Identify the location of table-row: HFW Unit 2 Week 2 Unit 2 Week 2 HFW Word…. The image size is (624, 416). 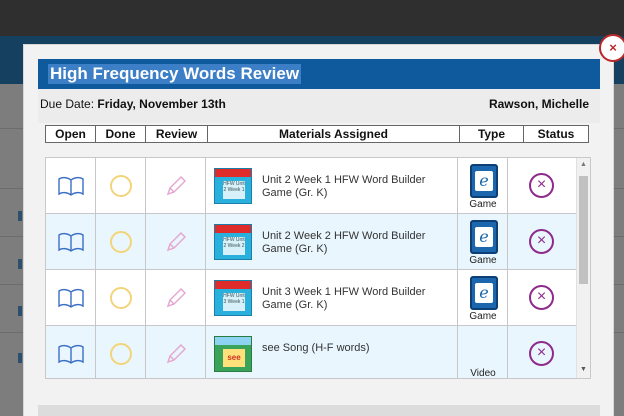
(311, 242).